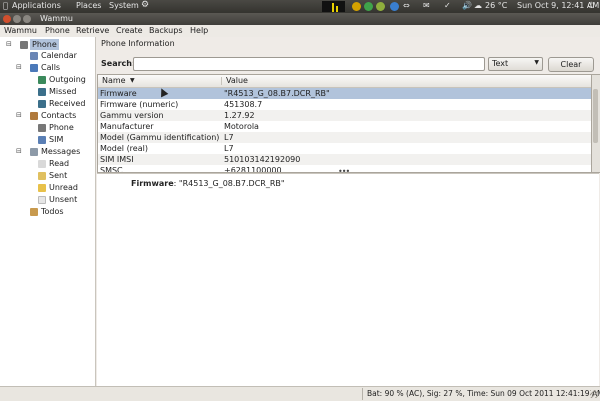 This screenshot has height=401, width=600. Describe the element at coordinates (368, 6) in the screenshot. I see `check-icon` at that location.